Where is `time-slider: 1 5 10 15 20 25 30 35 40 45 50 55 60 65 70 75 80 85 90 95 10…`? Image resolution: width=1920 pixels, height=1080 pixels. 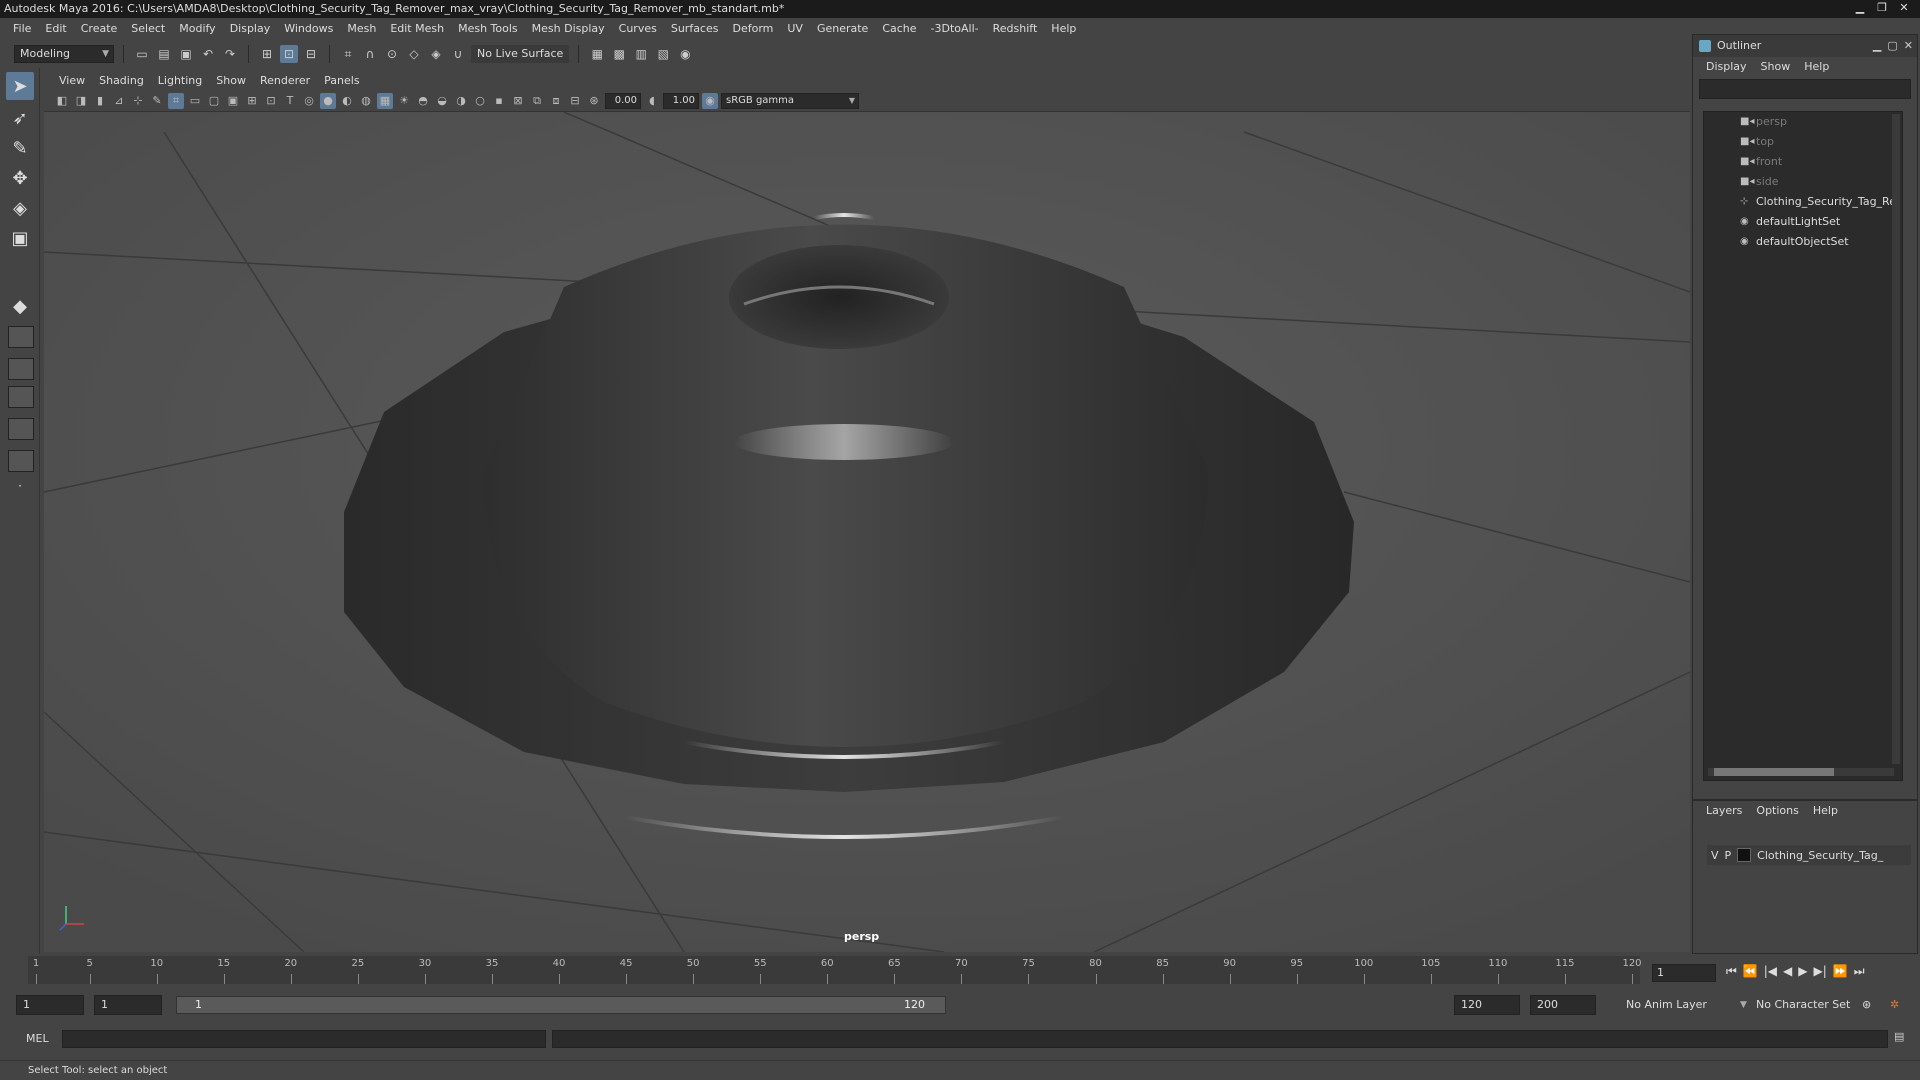
time-slider: 1 5 10 15 20 25 30 35 40 45 50 55 60 65 70 75 80 85 90 95 10… is located at coordinates (960, 972).